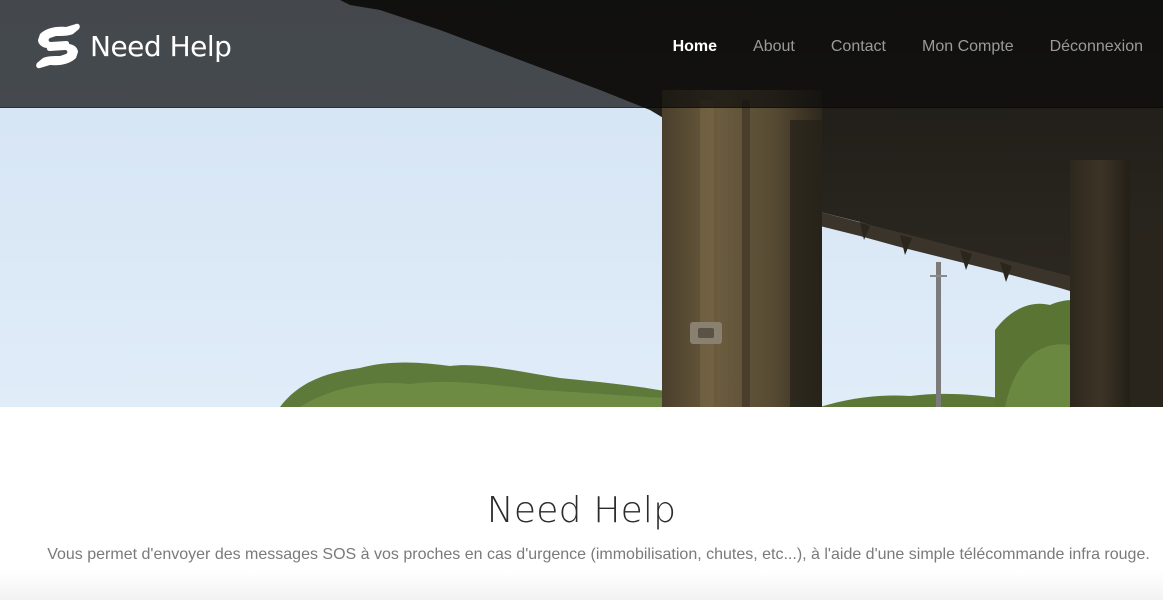 The image size is (1163, 600). Describe the element at coordinates (1078, 47) in the screenshot. I see `nav-item-deconnexion: Déconnexion` at that location.